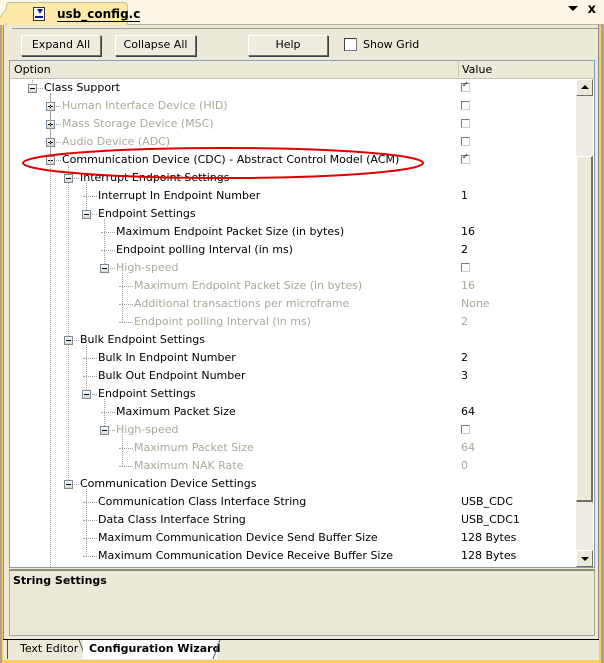 The height and width of the screenshot is (663, 604). I want to click on collapse-all-button: Collapse All, so click(155, 45).